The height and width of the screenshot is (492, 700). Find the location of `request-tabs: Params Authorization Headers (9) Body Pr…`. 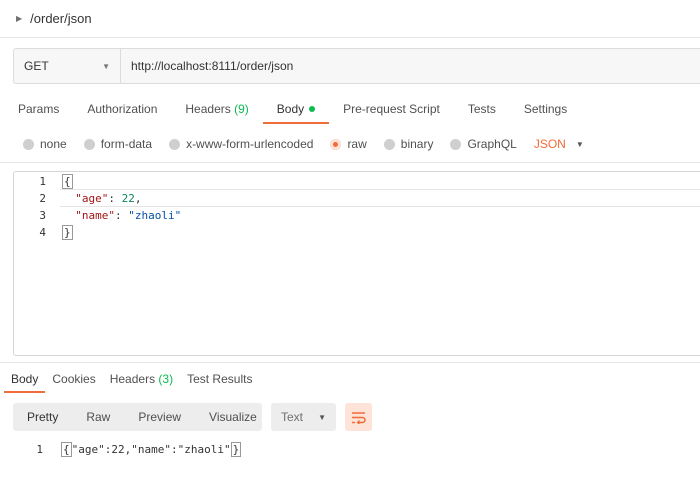

request-tabs: Params Authorization Headers (9) Body Pr… is located at coordinates (306, 113).